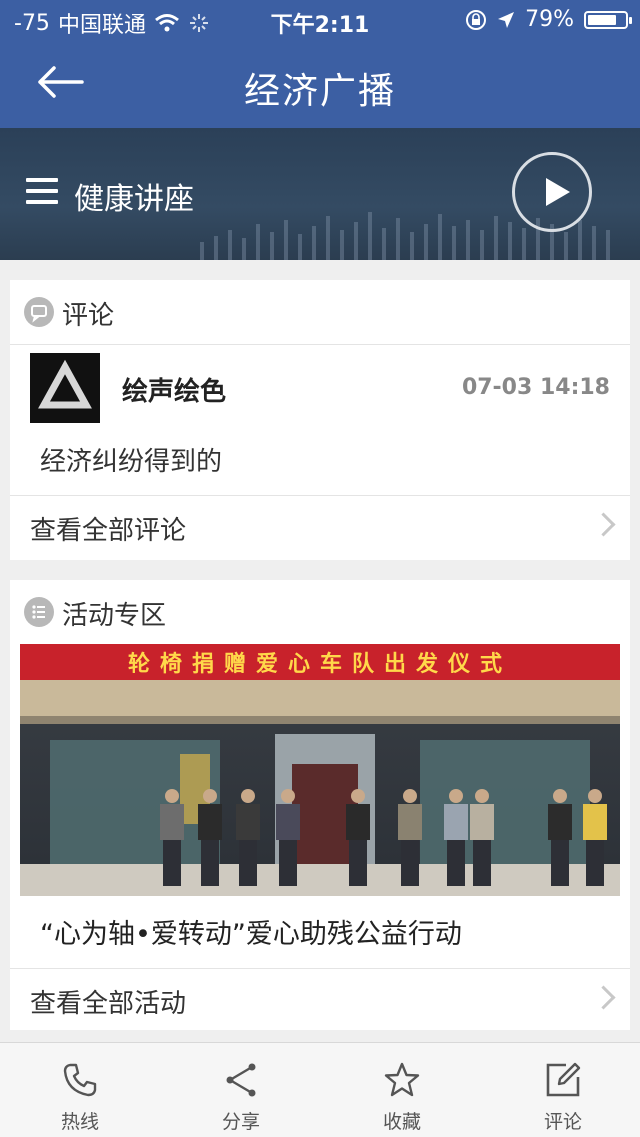 Image resolution: width=640 pixels, height=1137 pixels. Describe the element at coordinates (552, 192) in the screenshot. I see `play-button` at that location.